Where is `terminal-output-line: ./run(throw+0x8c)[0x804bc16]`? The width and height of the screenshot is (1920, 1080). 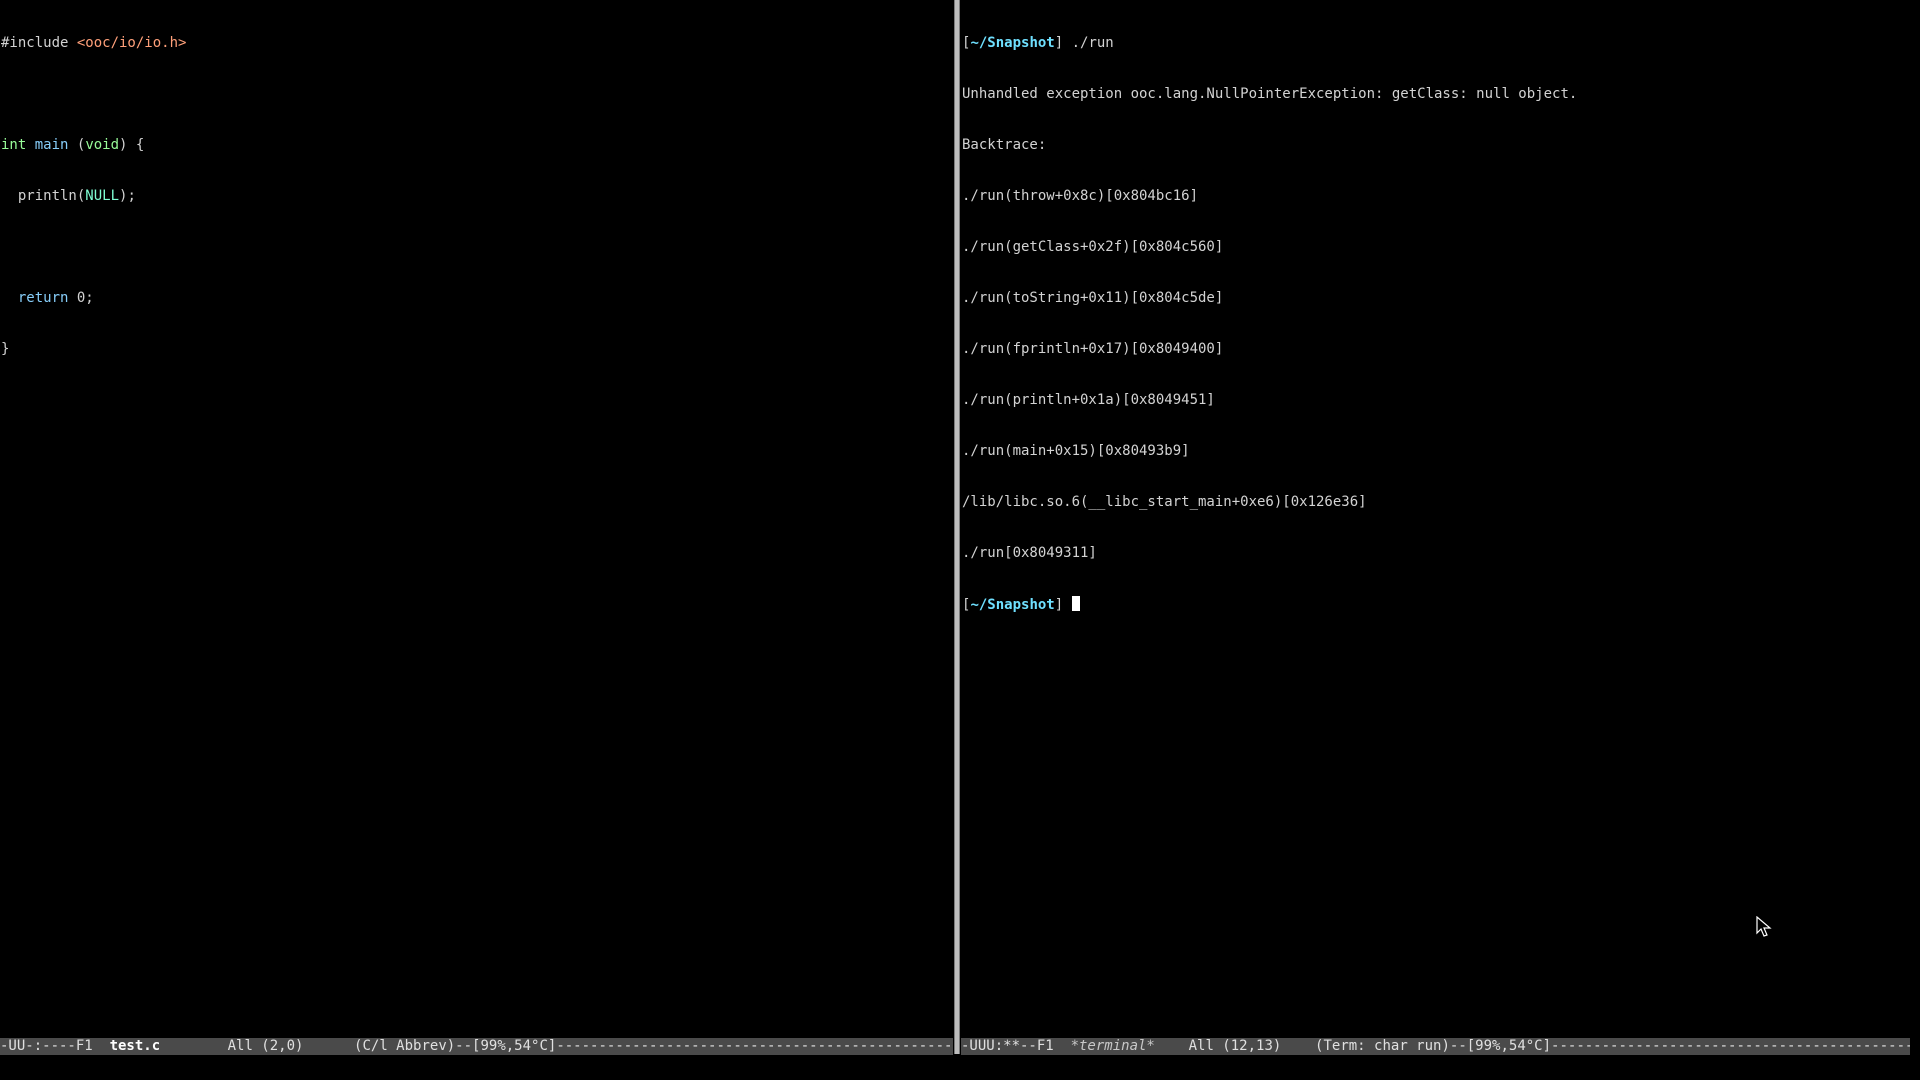
terminal-output-line: ./run(throw+0x8c)[0x804bc16] is located at coordinates (1080, 196).